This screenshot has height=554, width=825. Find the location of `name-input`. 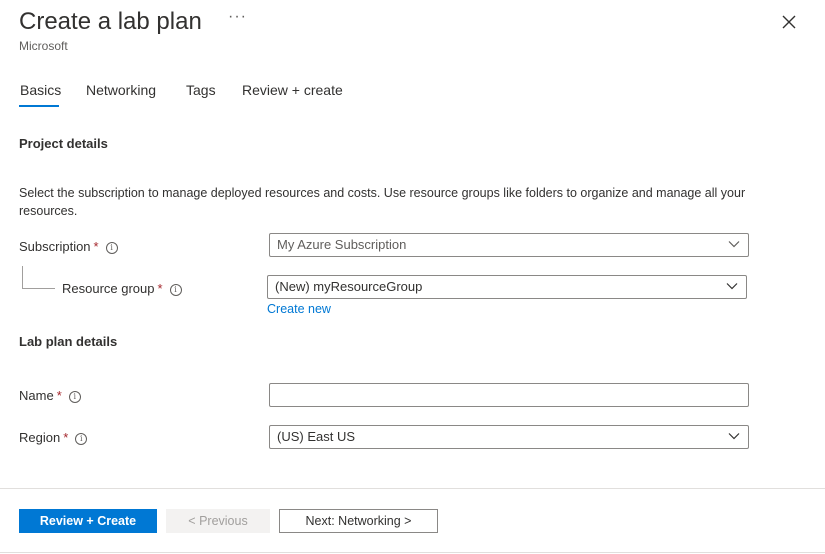

name-input is located at coordinates (509, 395).